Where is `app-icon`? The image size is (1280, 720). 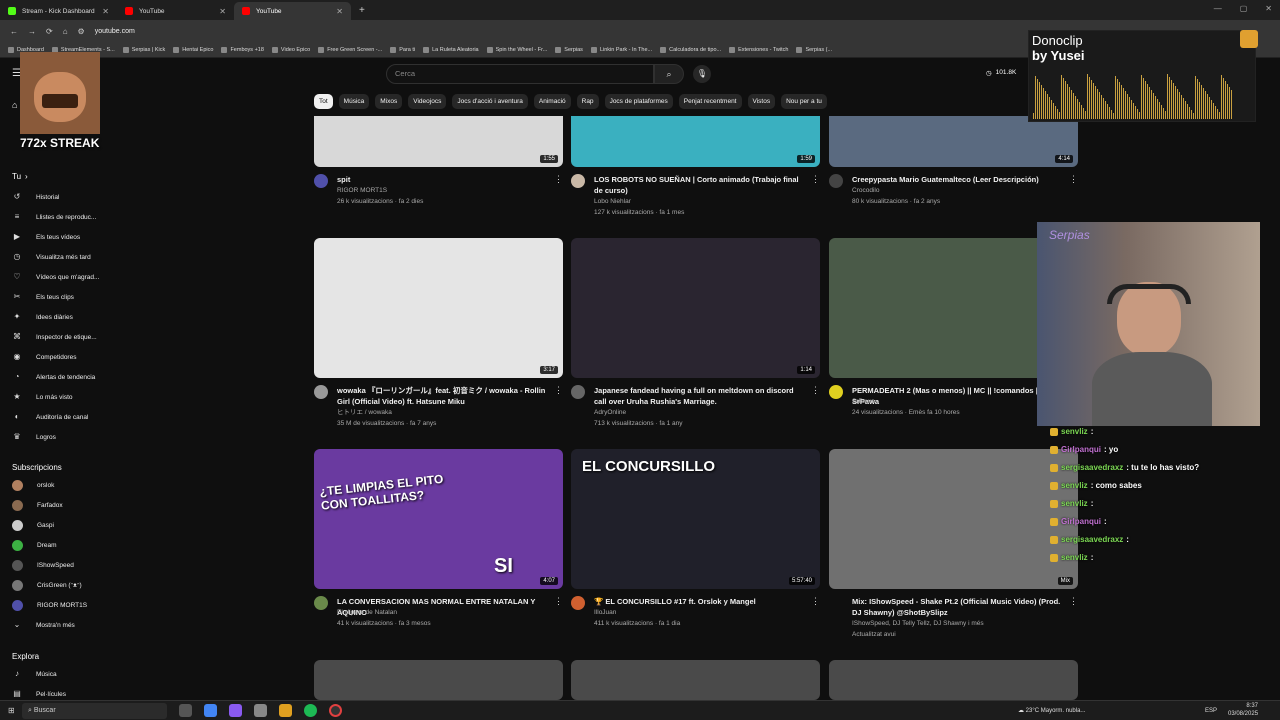
app-icon is located at coordinates (260, 710).